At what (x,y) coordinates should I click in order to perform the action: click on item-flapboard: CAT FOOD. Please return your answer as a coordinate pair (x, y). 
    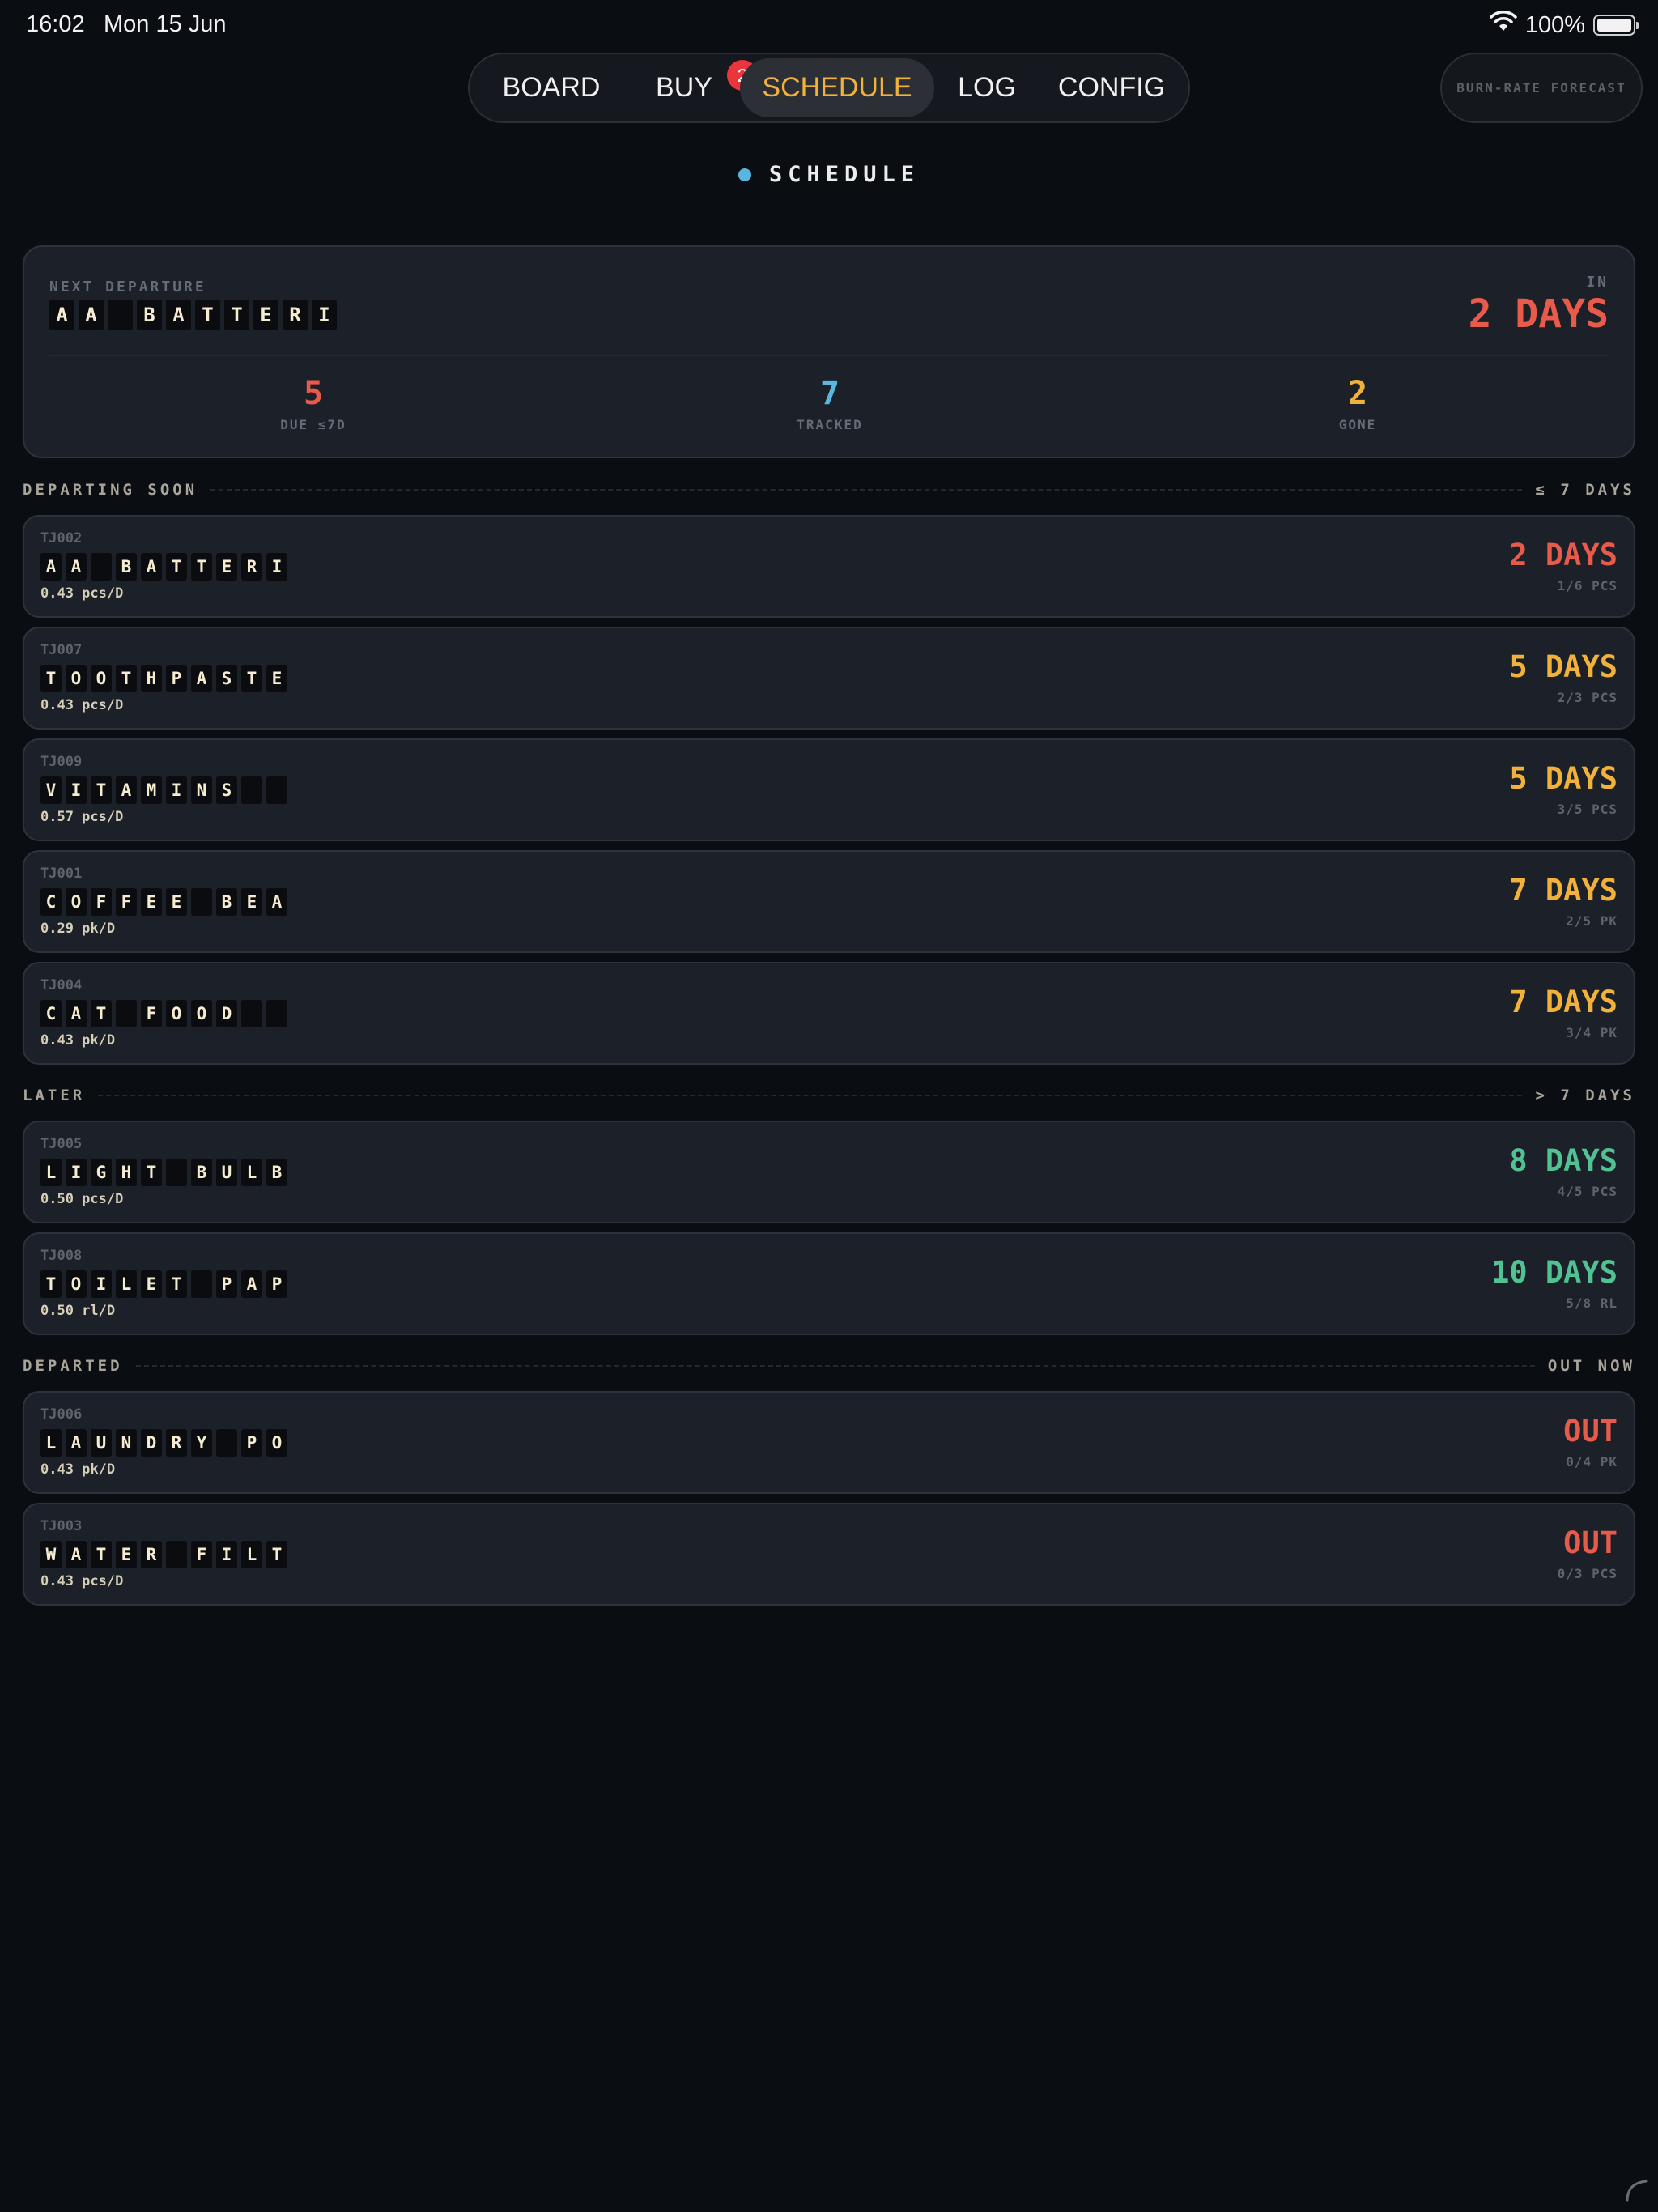
    Looking at the image, I should click on (163, 1013).